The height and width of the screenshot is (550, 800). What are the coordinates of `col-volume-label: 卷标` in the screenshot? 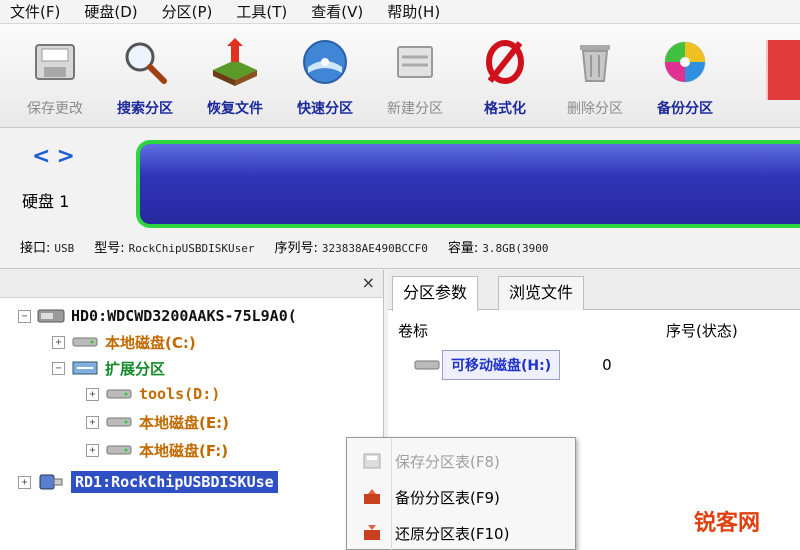 It's located at (413, 330).